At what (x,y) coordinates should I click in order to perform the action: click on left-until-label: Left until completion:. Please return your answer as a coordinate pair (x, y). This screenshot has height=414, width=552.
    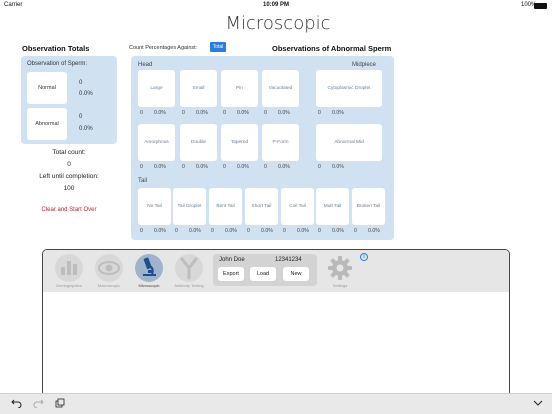
    Looking at the image, I should click on (69, 176).